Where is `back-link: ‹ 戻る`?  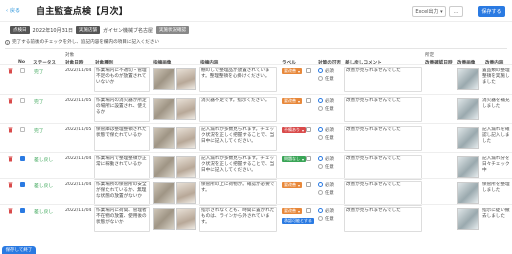 back-link: ‹ 戻る is located at coordinates (18, 11).